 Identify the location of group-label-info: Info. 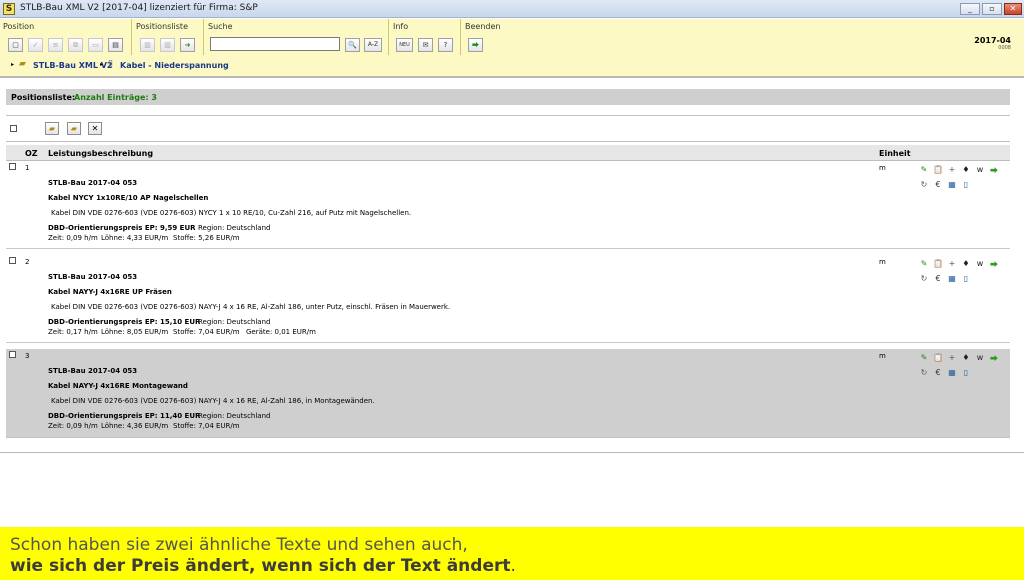
(401, 26).